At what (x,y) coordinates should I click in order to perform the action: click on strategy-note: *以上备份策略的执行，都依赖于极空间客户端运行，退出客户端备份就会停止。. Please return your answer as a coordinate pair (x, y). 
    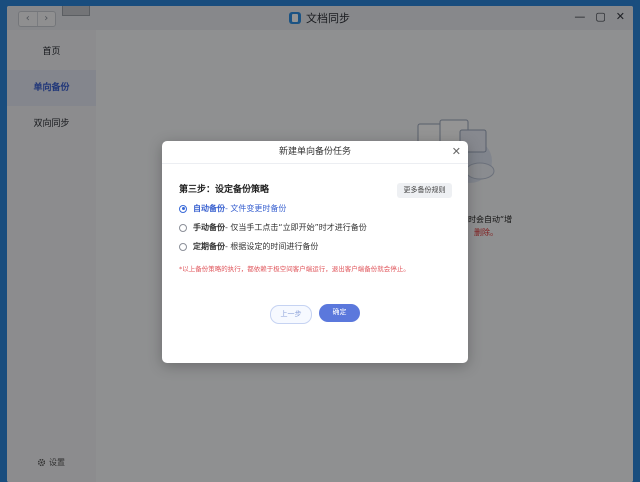
    Looking at the image, I should click on (294, 269).